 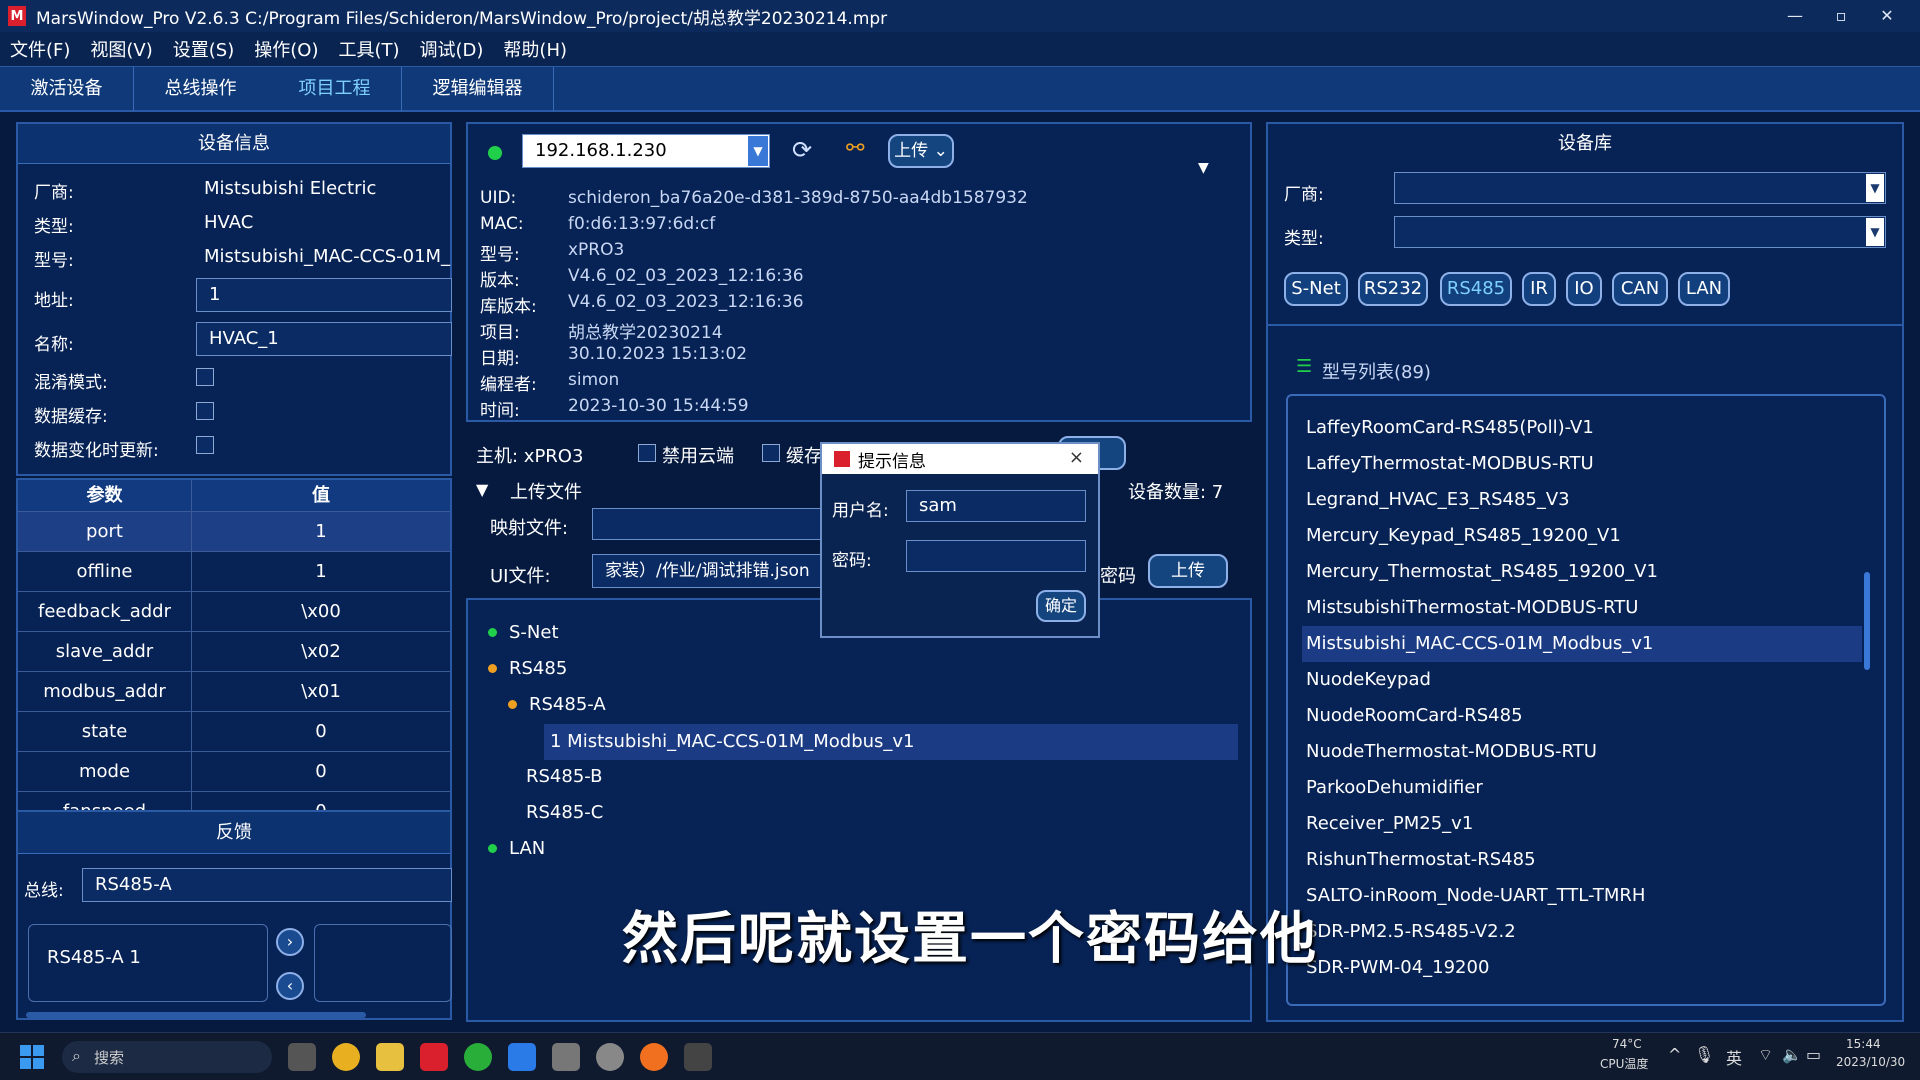 What do you see at coordinates (654, 1057) in the screenshot?
I see `search-app-icon` at bounding box center [654, 1057].